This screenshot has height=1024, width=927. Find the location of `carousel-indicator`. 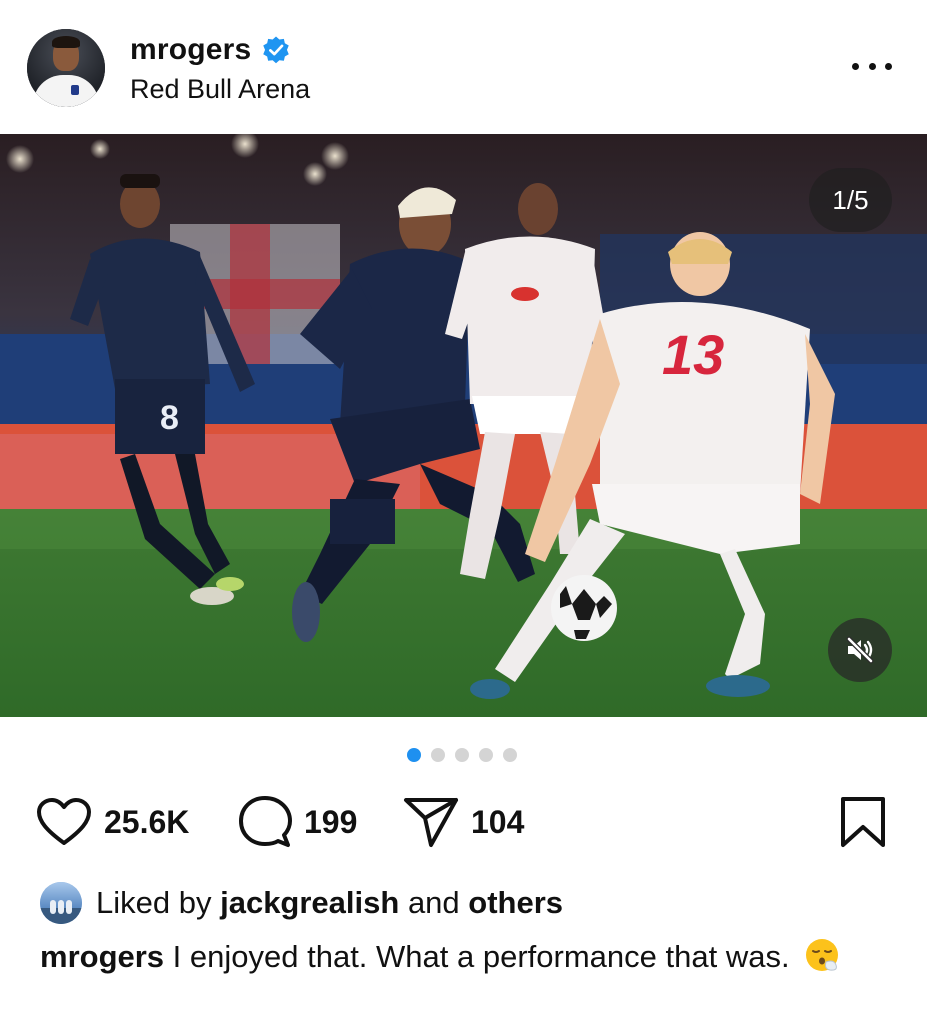

carousel-indicator is located at coordinates (462, 755).